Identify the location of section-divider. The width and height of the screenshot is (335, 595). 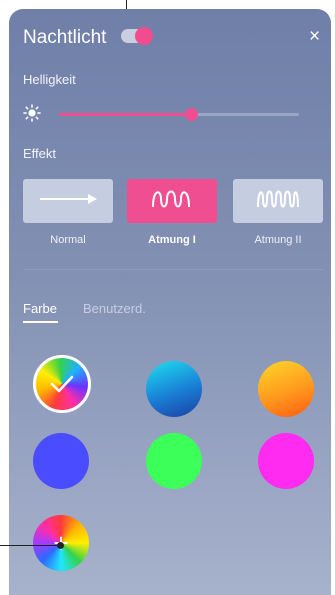
(173, 269).